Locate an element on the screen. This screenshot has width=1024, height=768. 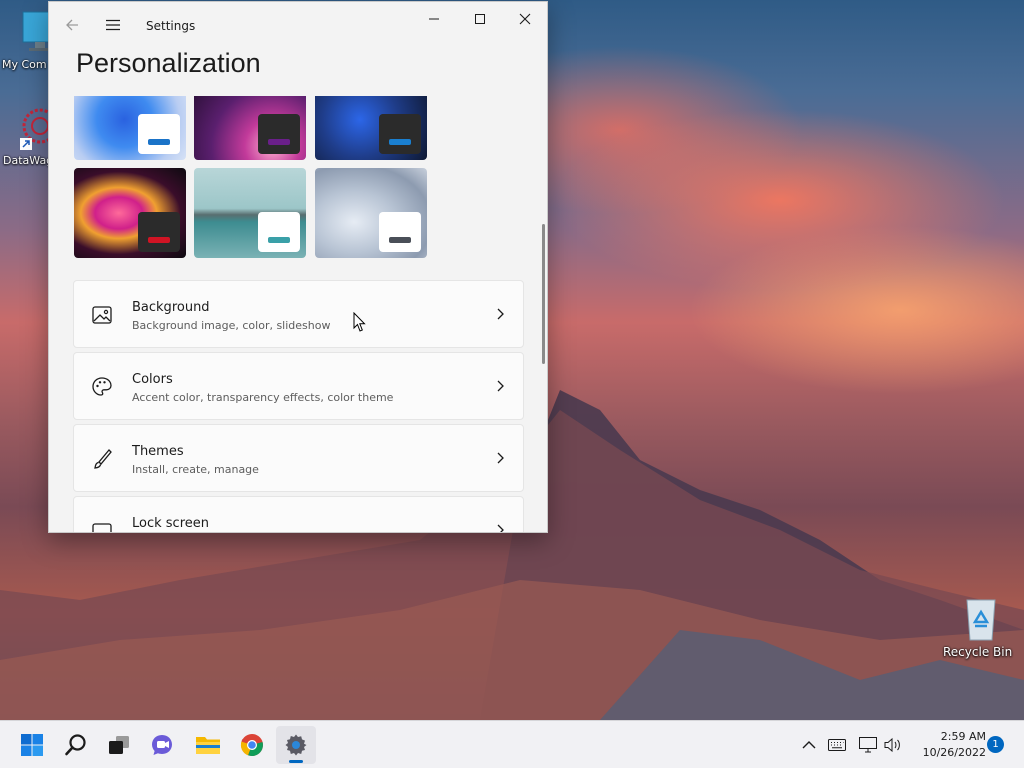
search-icon is located at coordinates (75, 745).